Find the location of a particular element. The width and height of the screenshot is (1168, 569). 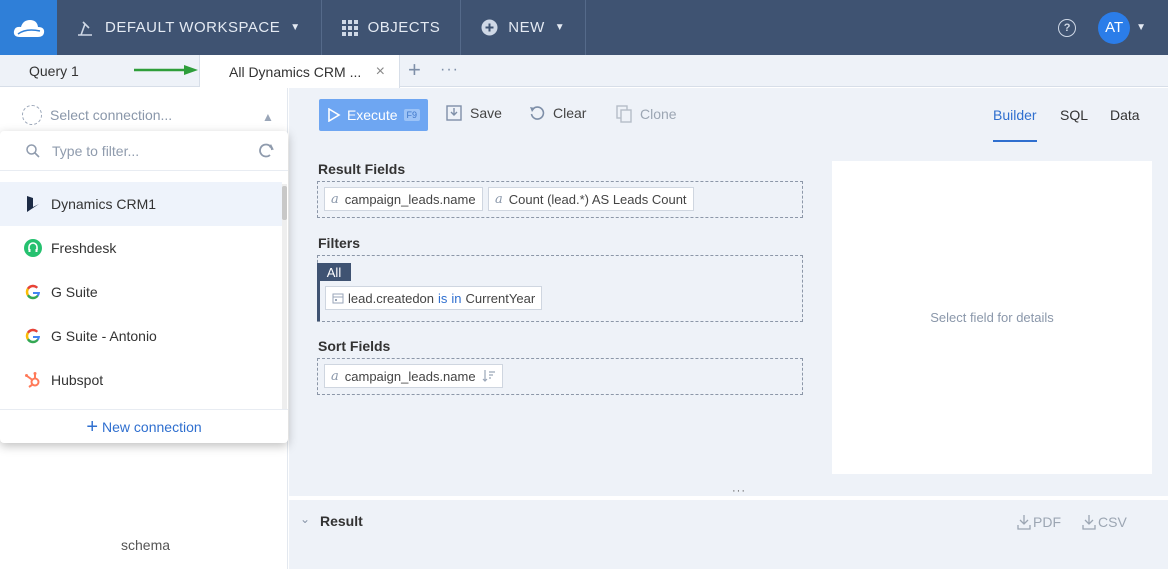

execute-button: Execute F9 is located at coordinates (373, 115).